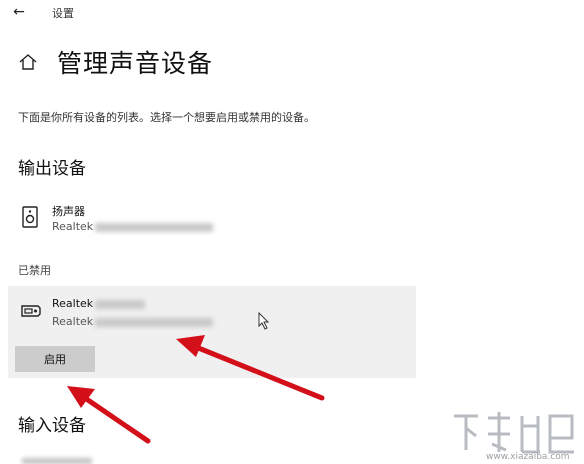  What do you see at coordinates (30, 217) in the screenshot?
I see `speaker-icon` at bounding box center [30, 217].